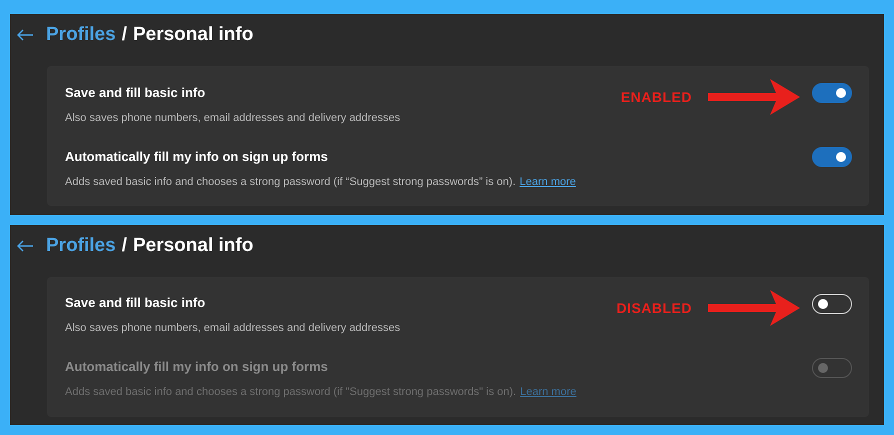  I want to click on learn-more-link: Learn more, so click(548, 182).